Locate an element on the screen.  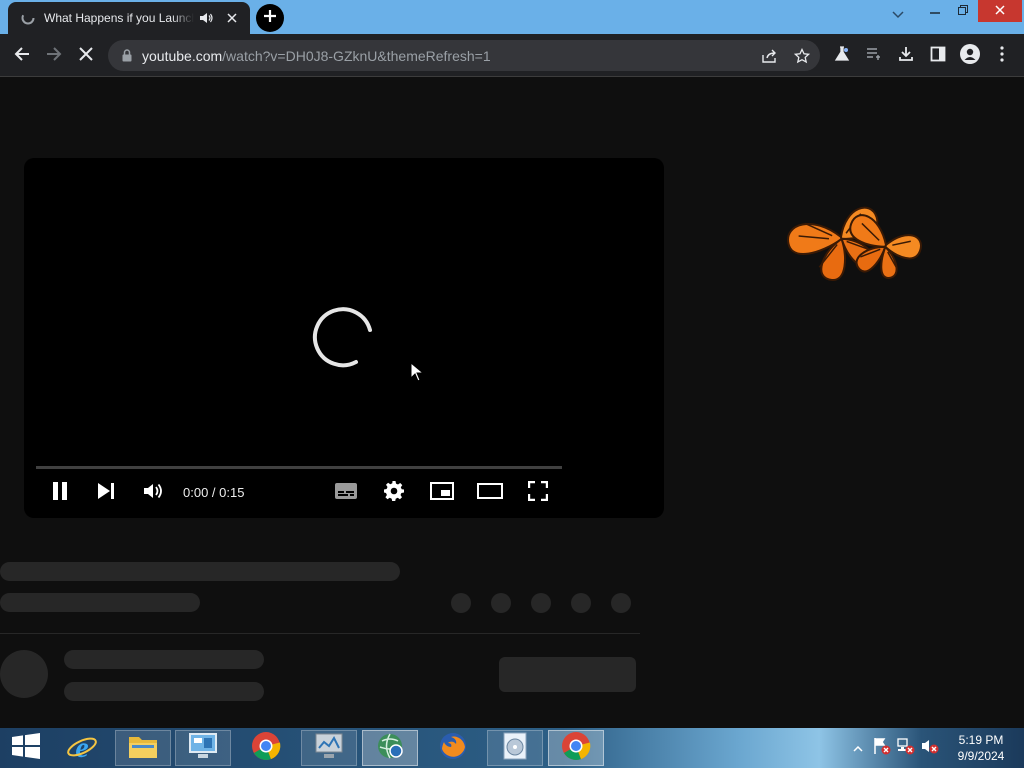
new-tab-button is located at coordinates (270, 18).